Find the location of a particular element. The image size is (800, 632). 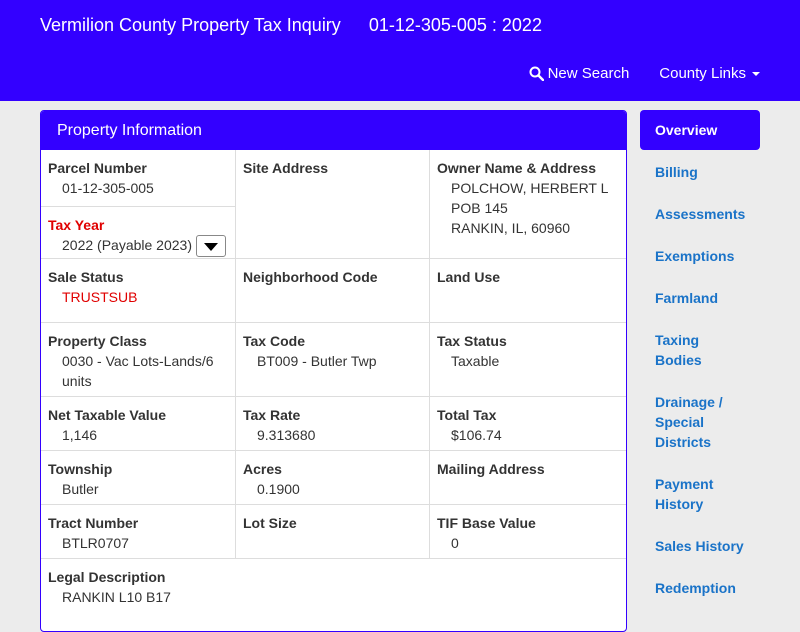

panel-title: Property Information is located at coordinates (333, 130).